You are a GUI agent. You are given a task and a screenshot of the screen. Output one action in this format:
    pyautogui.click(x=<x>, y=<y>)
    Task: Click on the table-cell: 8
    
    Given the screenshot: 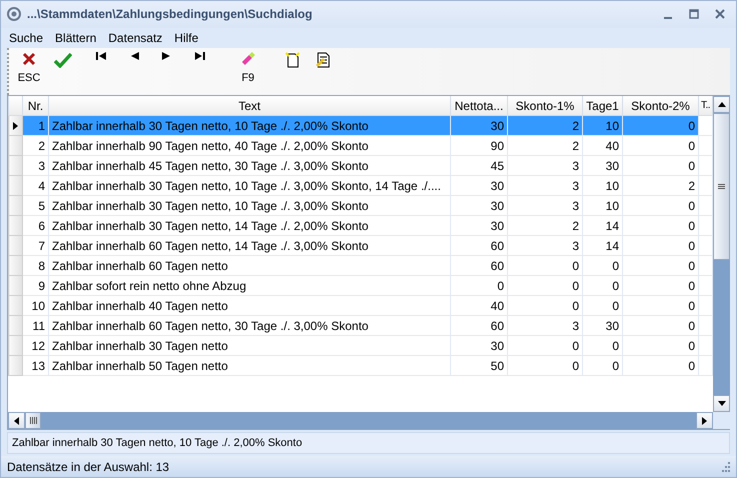 What is the action you would take?
    pyautogui.click(x=35, y=266)
    